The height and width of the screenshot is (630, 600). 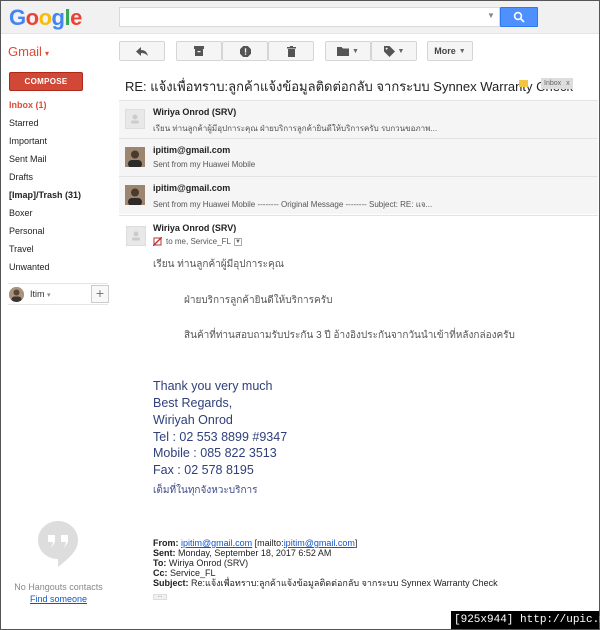 I want to click on sidebar-item-unwanted: Unwanted, so click(x=54, y=267).